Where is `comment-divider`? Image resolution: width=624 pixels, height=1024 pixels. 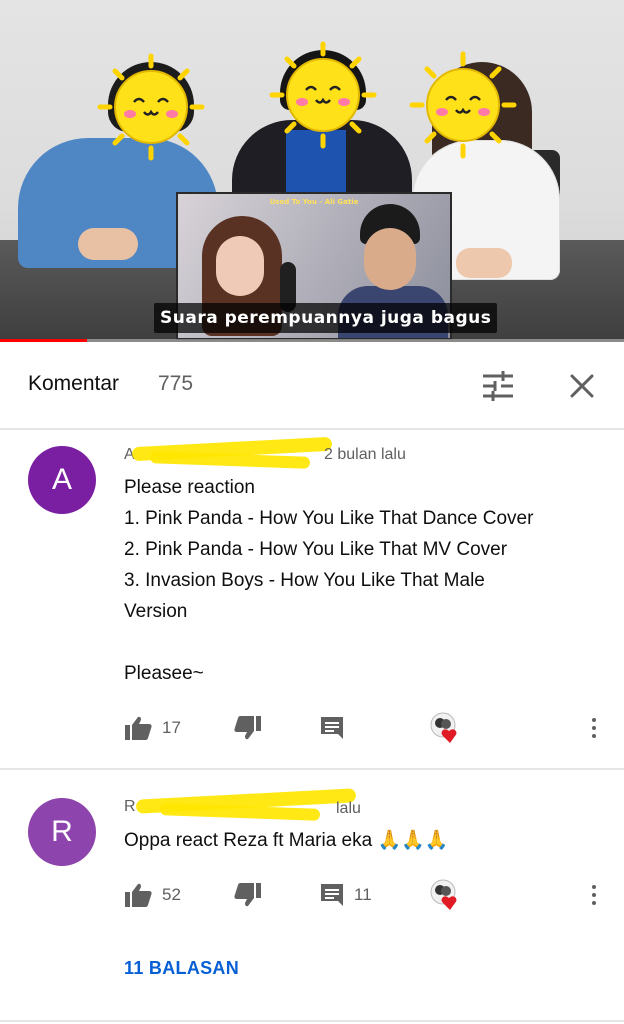 comment-divider is located at coordinates (312, 1021).